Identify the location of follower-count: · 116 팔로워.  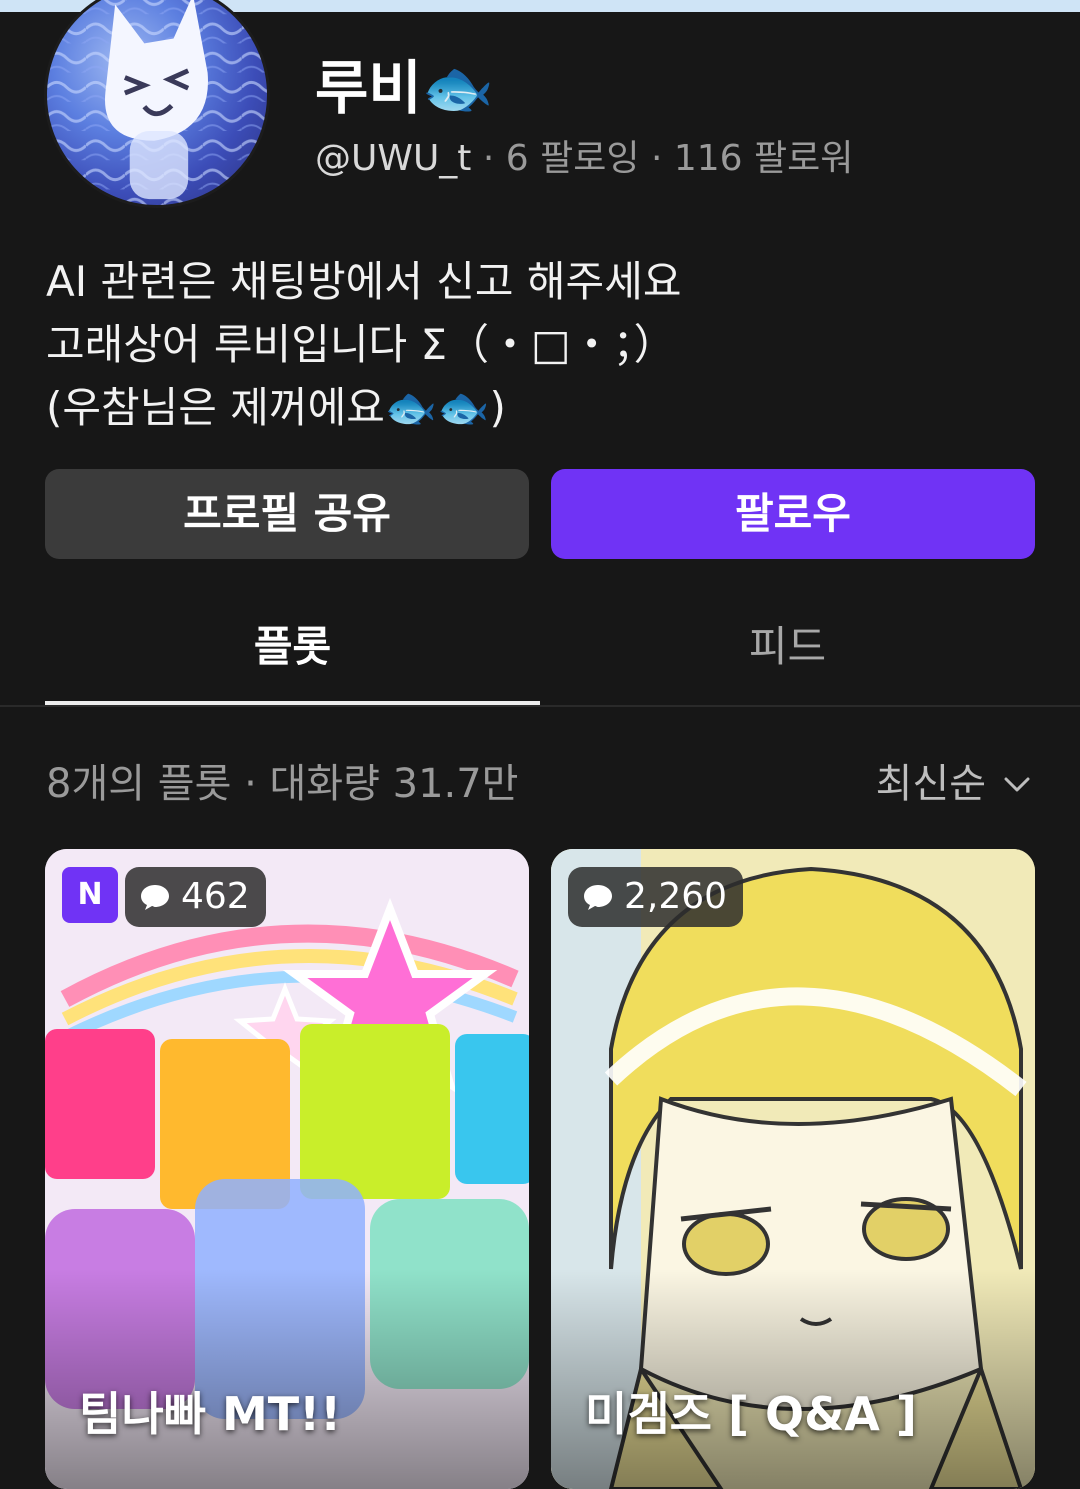
(752, 158).